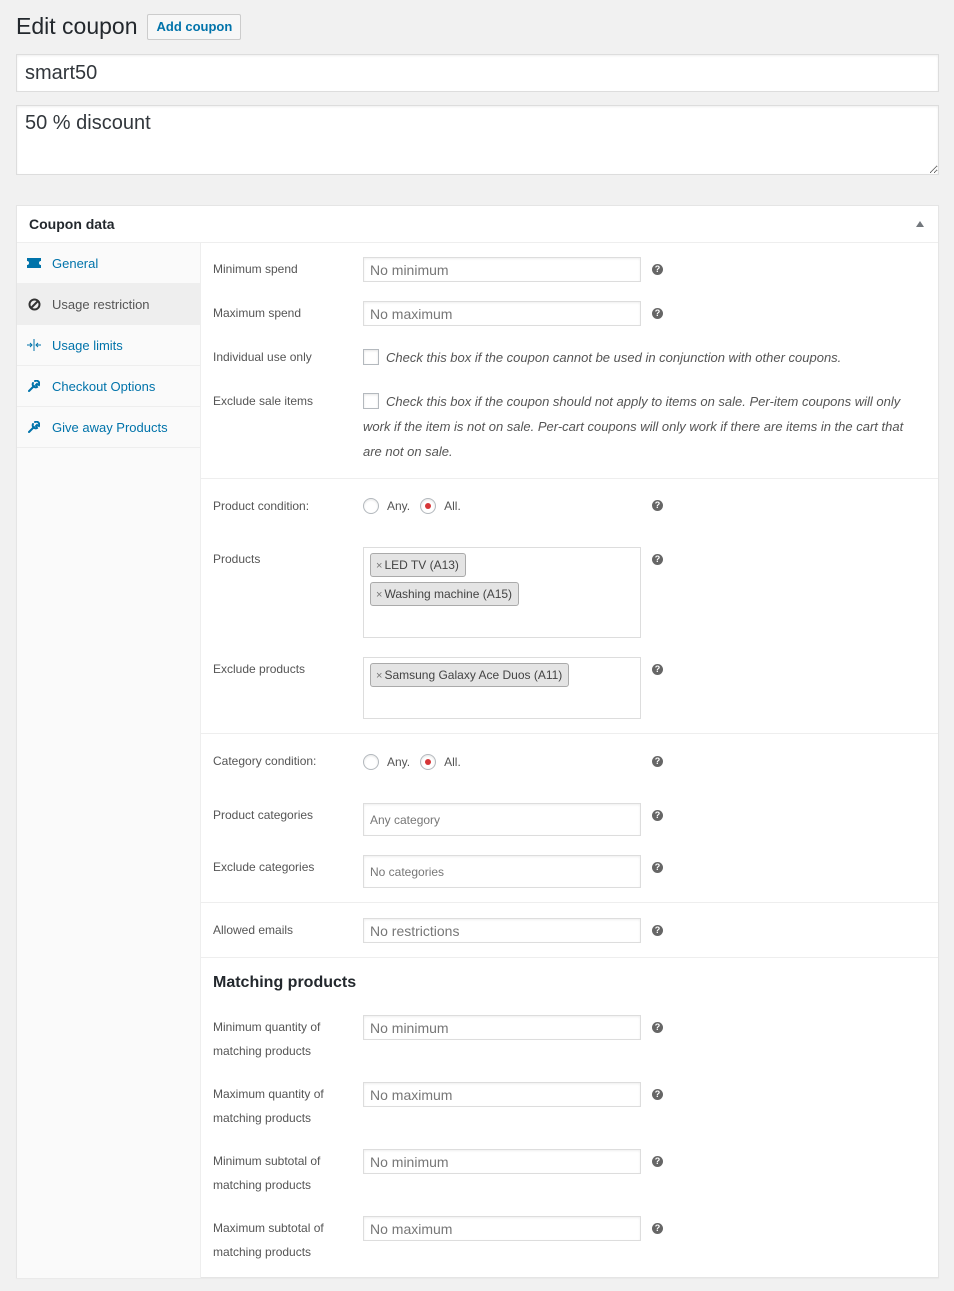  Describe the element at coordinates (34, 263) in the screenshot. I see `ticket-icon` at that location.